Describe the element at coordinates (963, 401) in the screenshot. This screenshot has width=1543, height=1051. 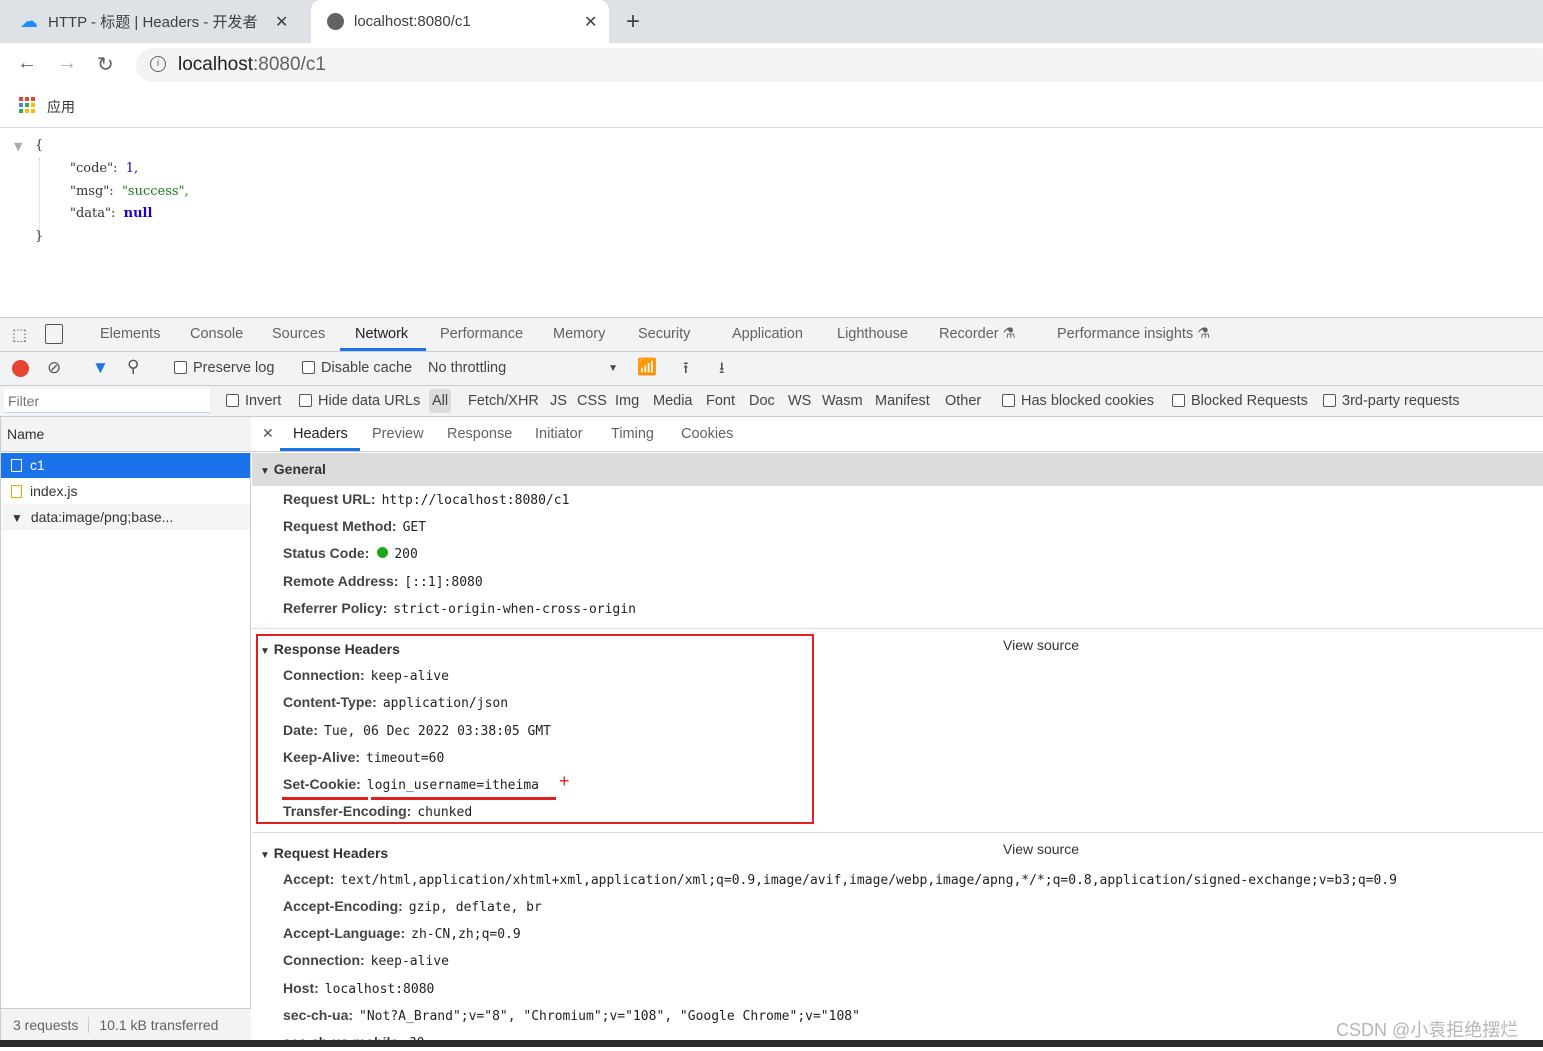
I see `filter-type-other: Other` at that location.